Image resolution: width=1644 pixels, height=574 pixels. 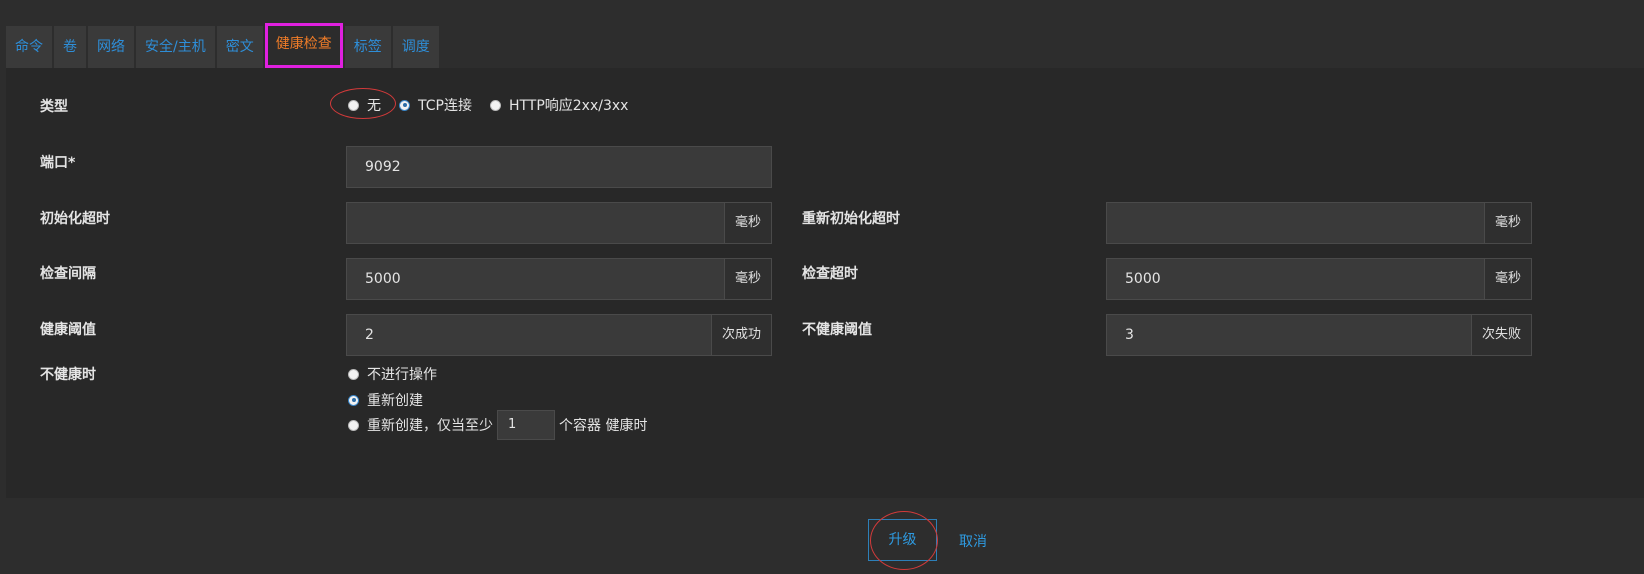 I want to click on unhealthy-option-recreate: 重新创建, so click(x=385, y=400).